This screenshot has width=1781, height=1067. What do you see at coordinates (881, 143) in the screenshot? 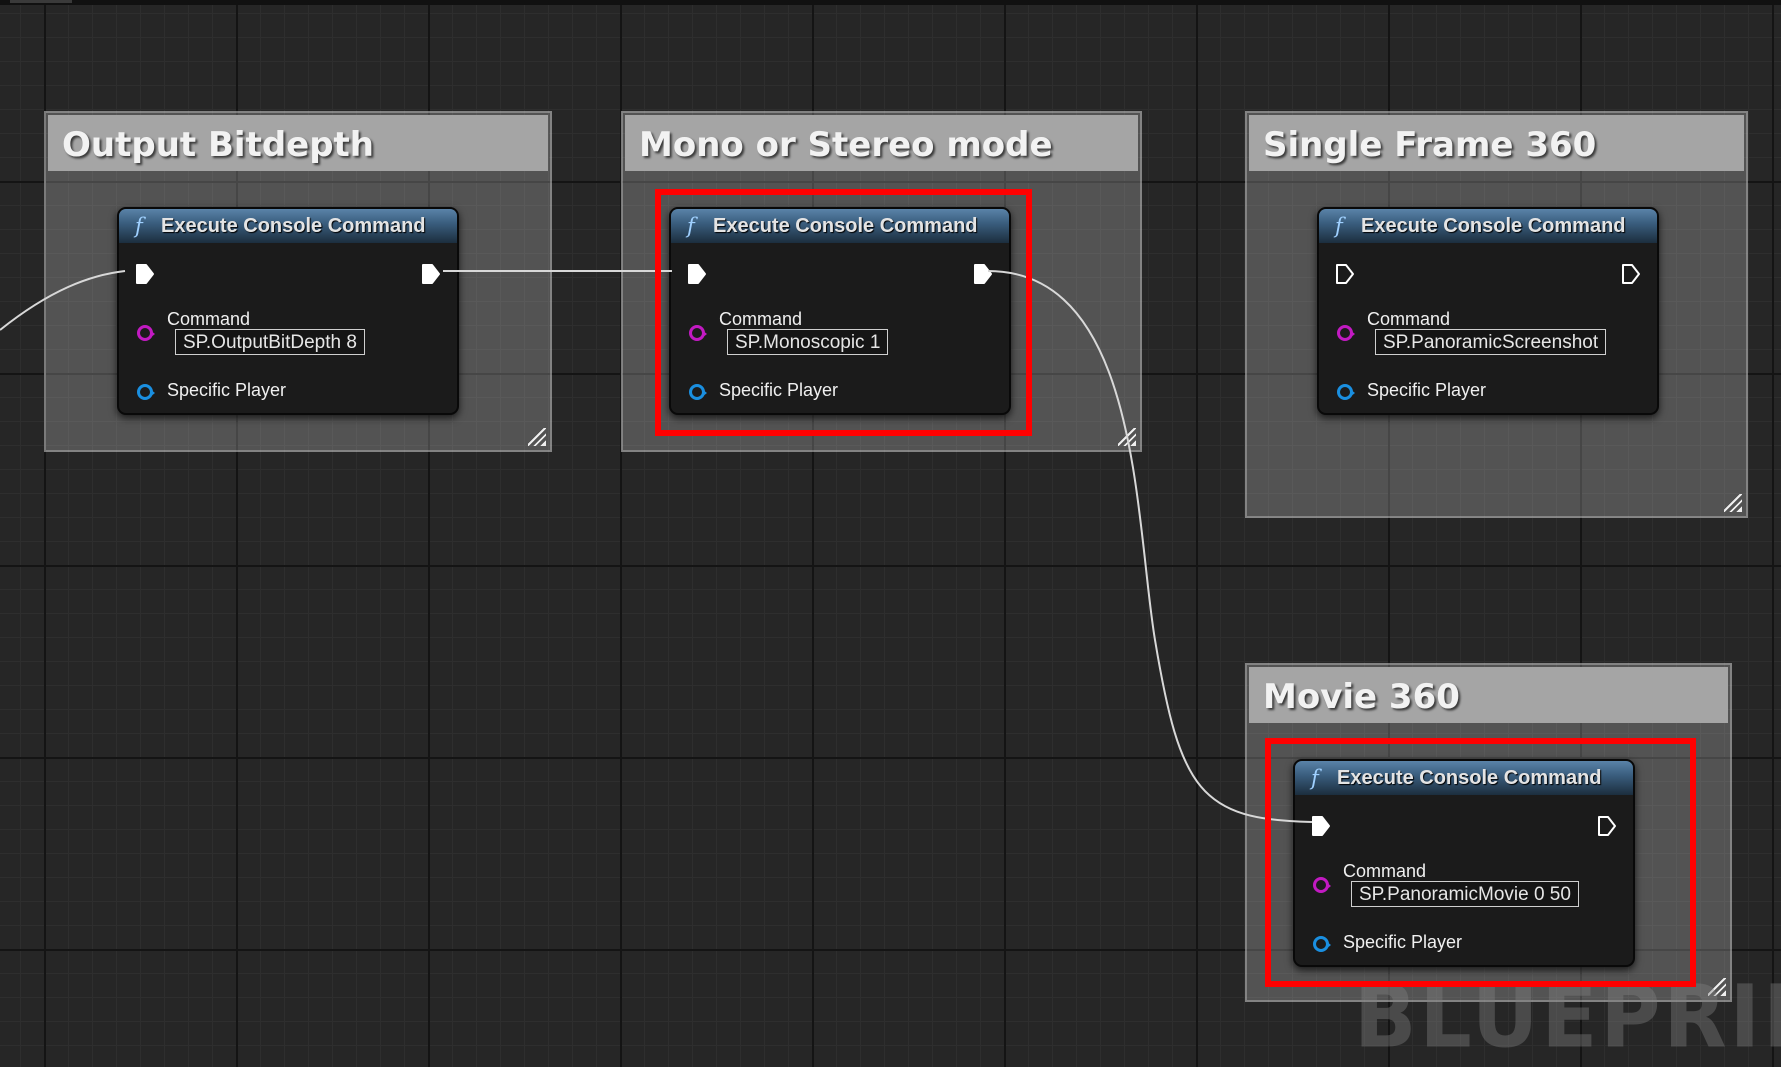
I see `comment-title: Mono or Stereo mode` at bounding box center [881, 143].